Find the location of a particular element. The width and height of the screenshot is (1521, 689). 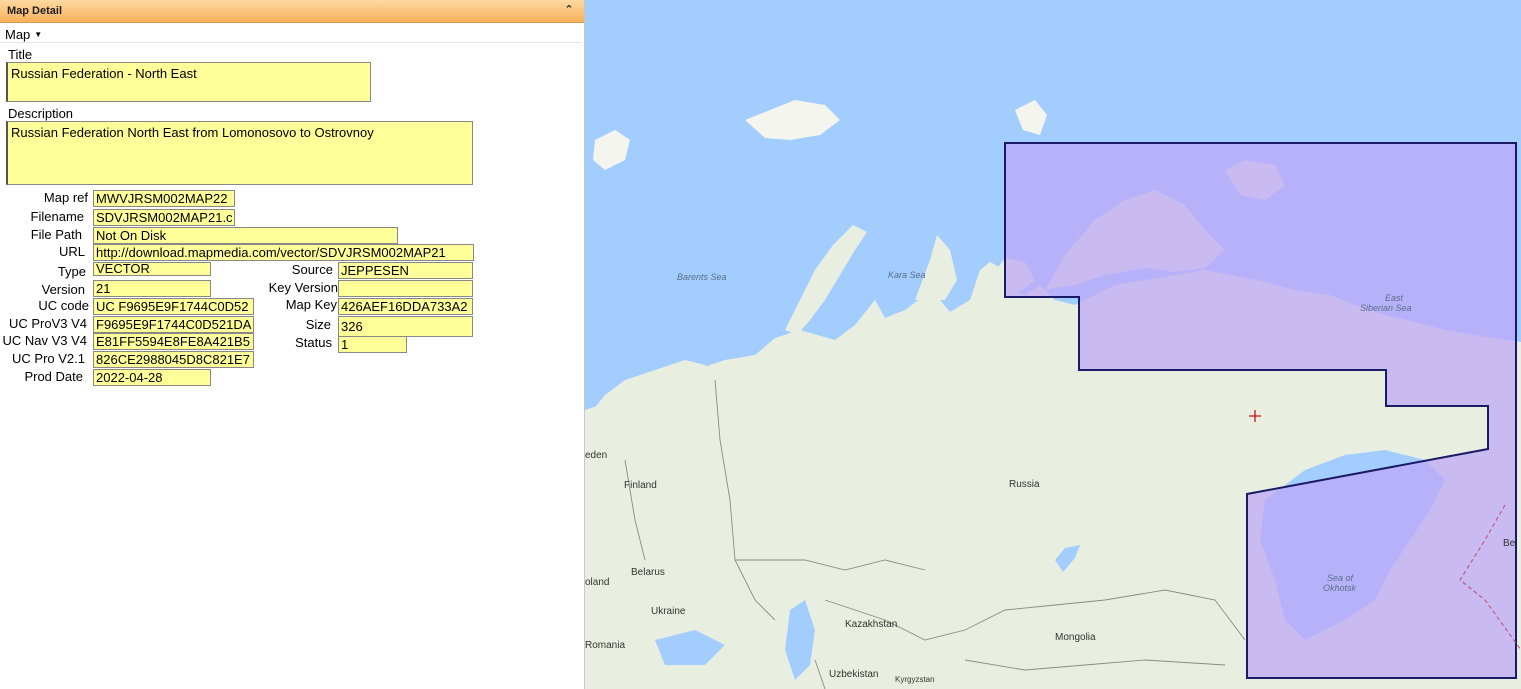

russia-label: Russia is located at coordinates (1024, 484).